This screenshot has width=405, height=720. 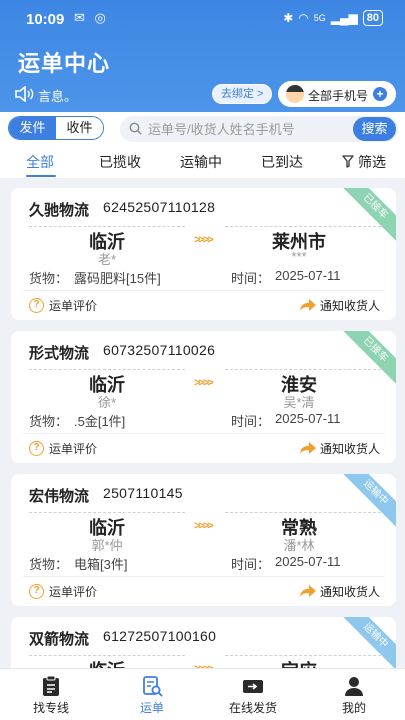 What do you see at coordinates (348, 161) in the screenshot?
I see `filter-icon` at bounding box center [348, 161].